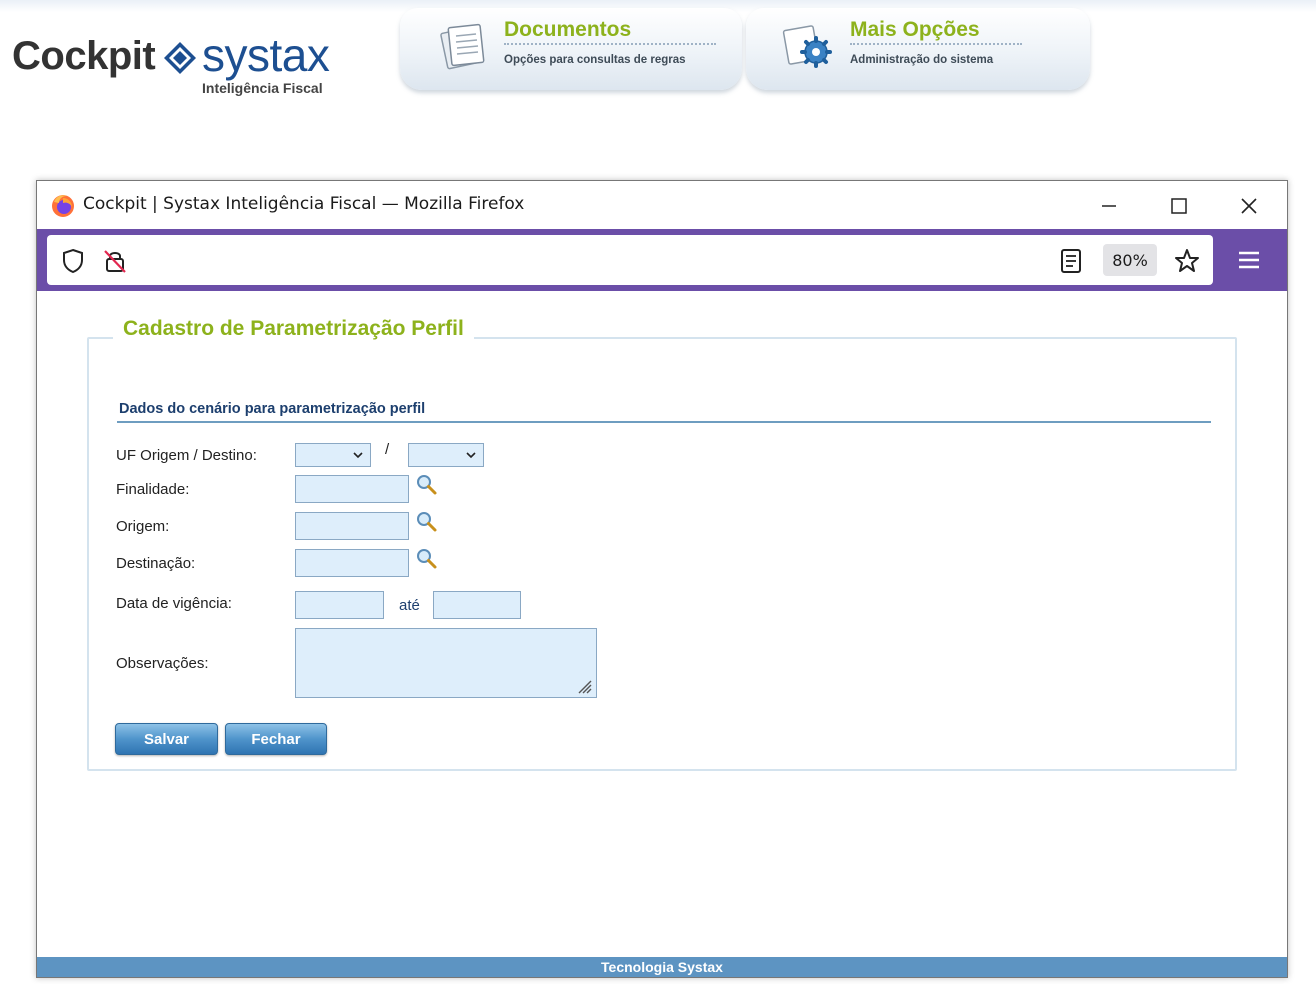 The image size is (1316, 984). What do you see at coordinates (427, 522) in the screenshot?
I see `origem-search-icon` at bounding box center [427, 522].